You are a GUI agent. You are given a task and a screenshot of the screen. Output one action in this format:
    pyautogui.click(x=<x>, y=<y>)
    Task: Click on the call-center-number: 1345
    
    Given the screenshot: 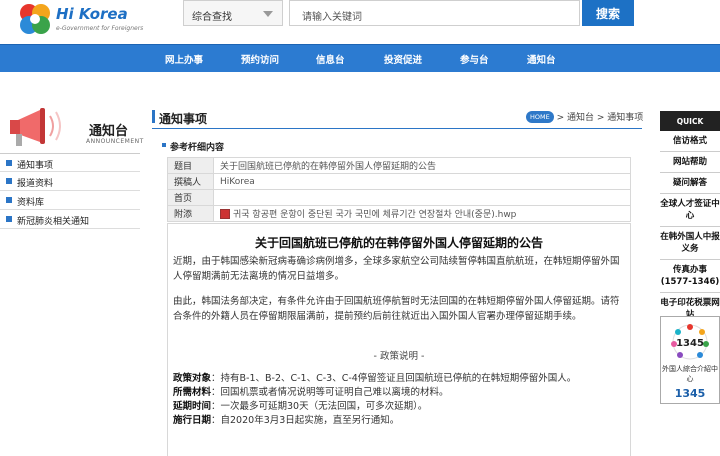 What is the action you would take?
    pyautogui.click(x=690, y=393)
    